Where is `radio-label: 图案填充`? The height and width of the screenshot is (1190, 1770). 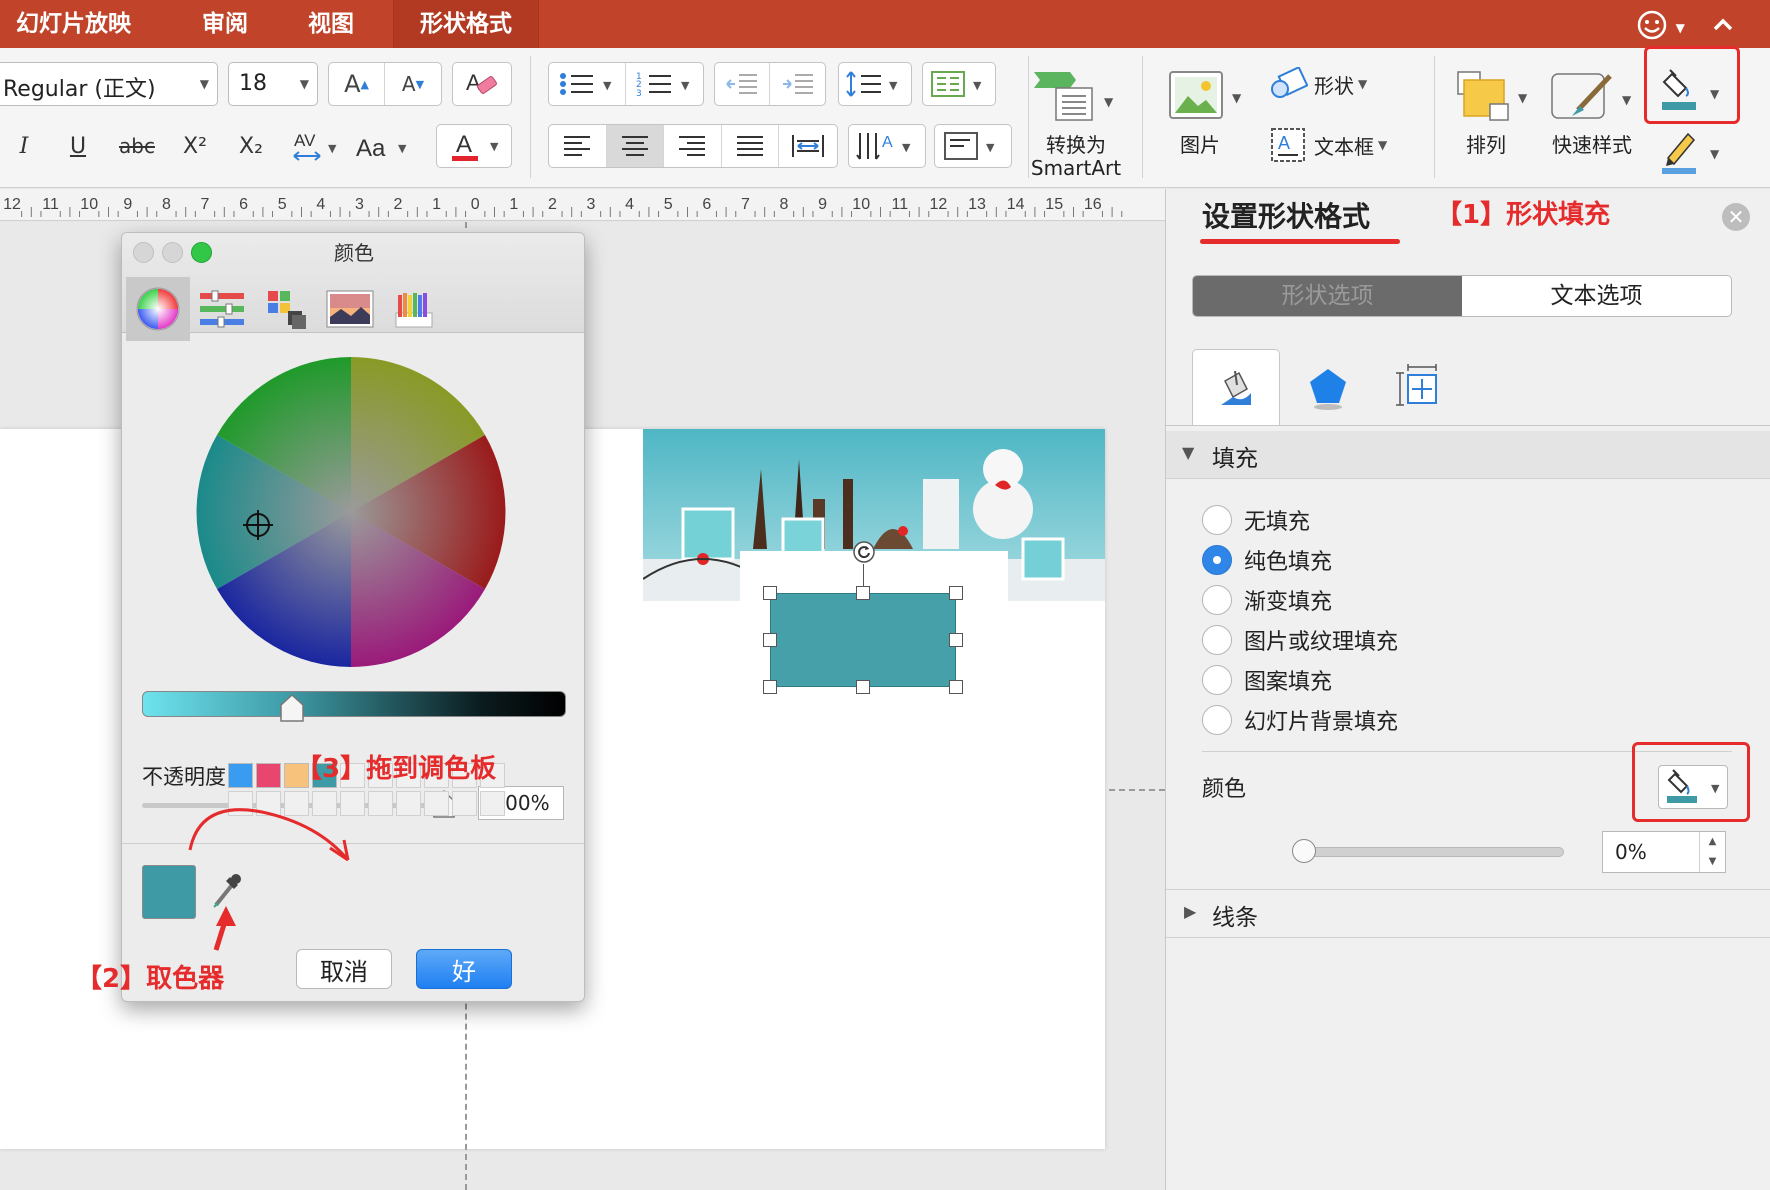
radio-label: 图案填充 is located at coordinates (1288, 682).